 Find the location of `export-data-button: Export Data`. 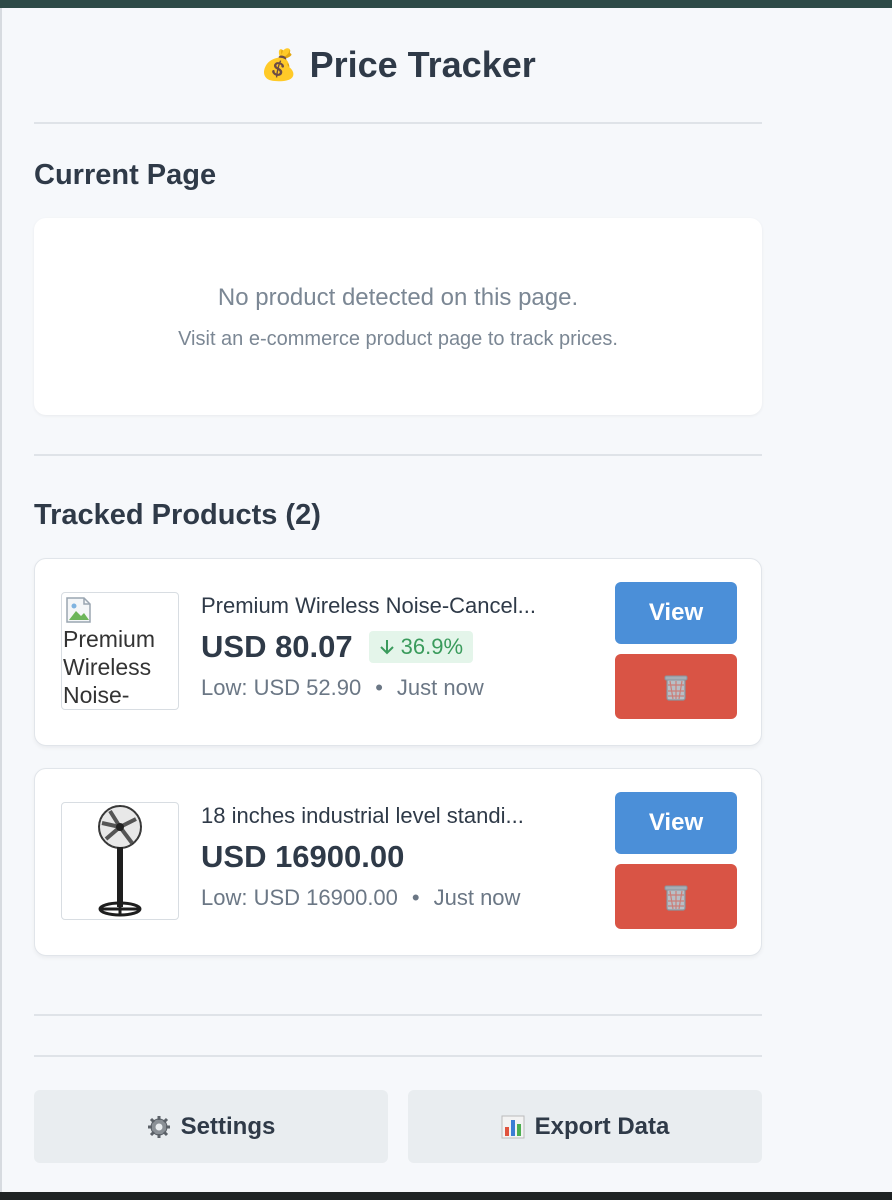

export-data-button: Export Data is located at coordinates (585, 1126).